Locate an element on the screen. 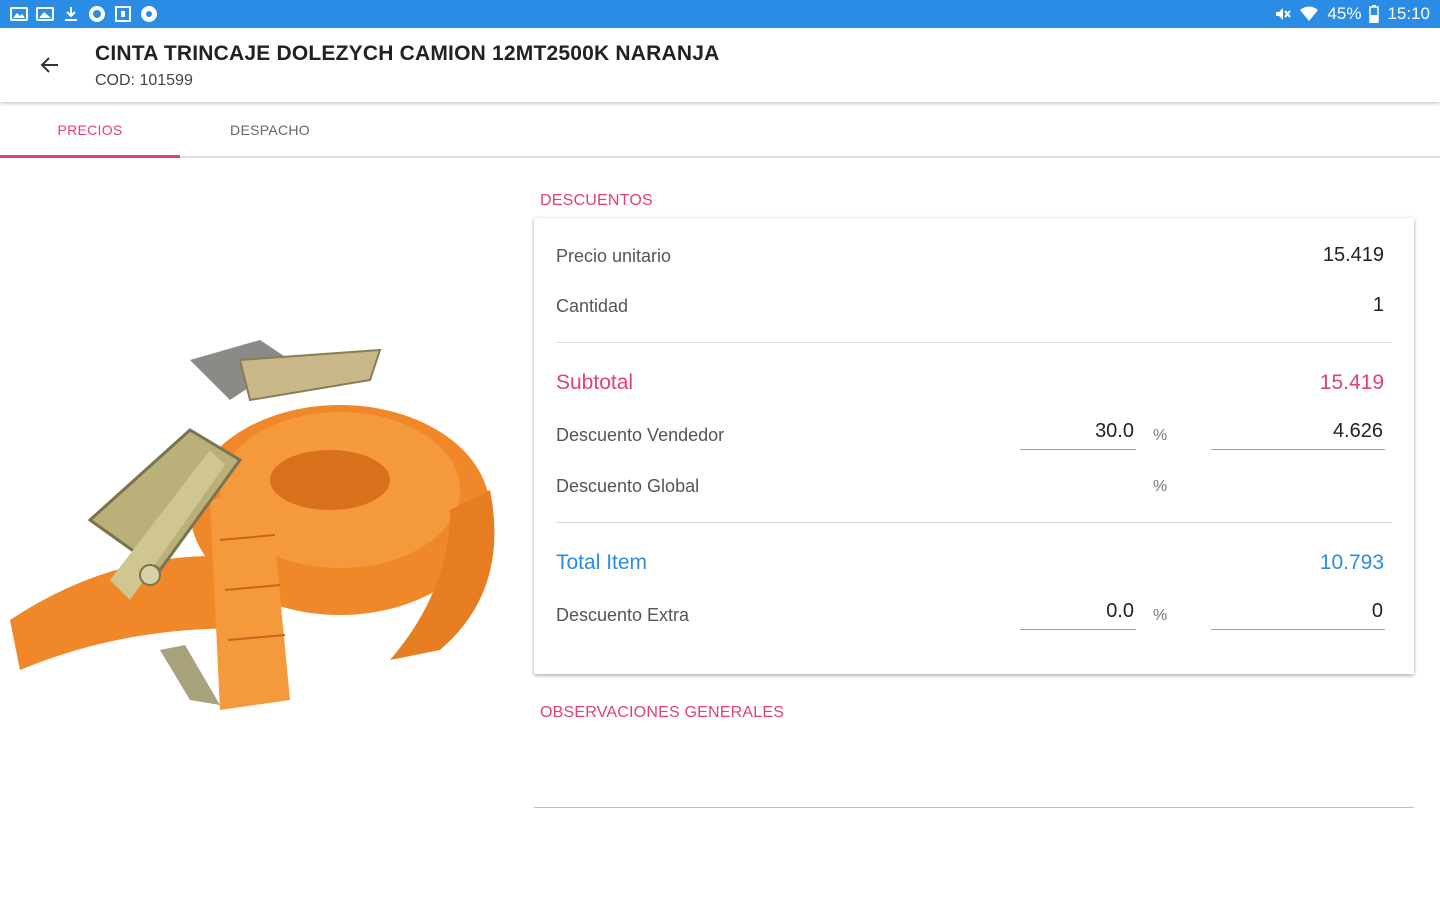 The width and height of the screenshot is (1440, 900). tab-despacho: DESPACHO is located at coordinates (270, 129).